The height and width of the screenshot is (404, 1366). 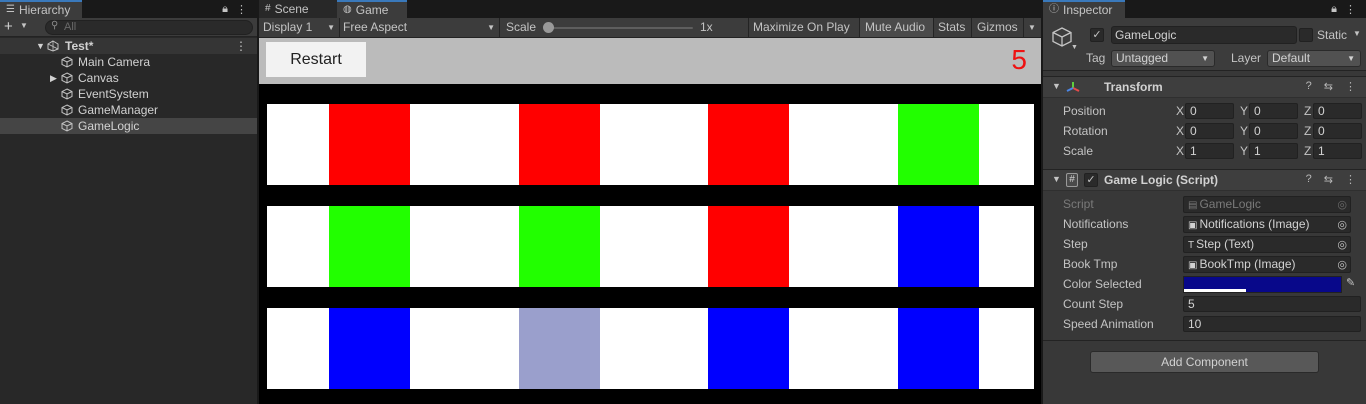 I want to click on stats-button: Stats, so click(x=951, y=27).